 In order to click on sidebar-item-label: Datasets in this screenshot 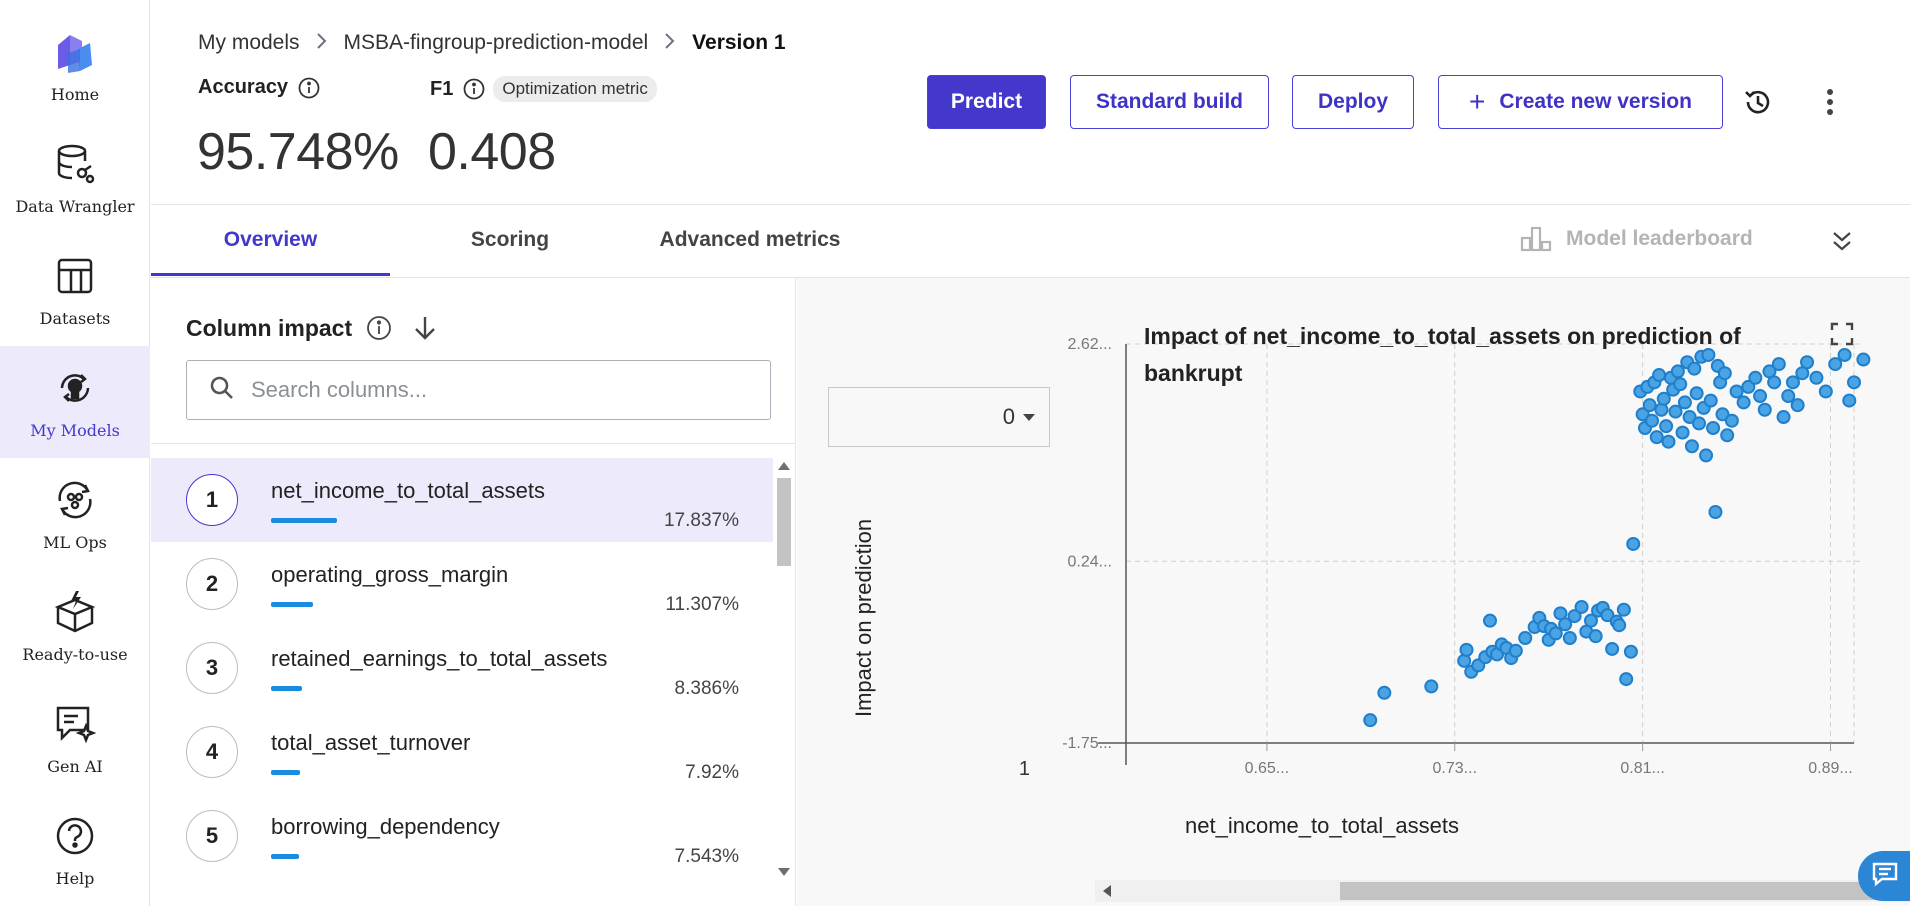, I will do `click(75, 318)`.